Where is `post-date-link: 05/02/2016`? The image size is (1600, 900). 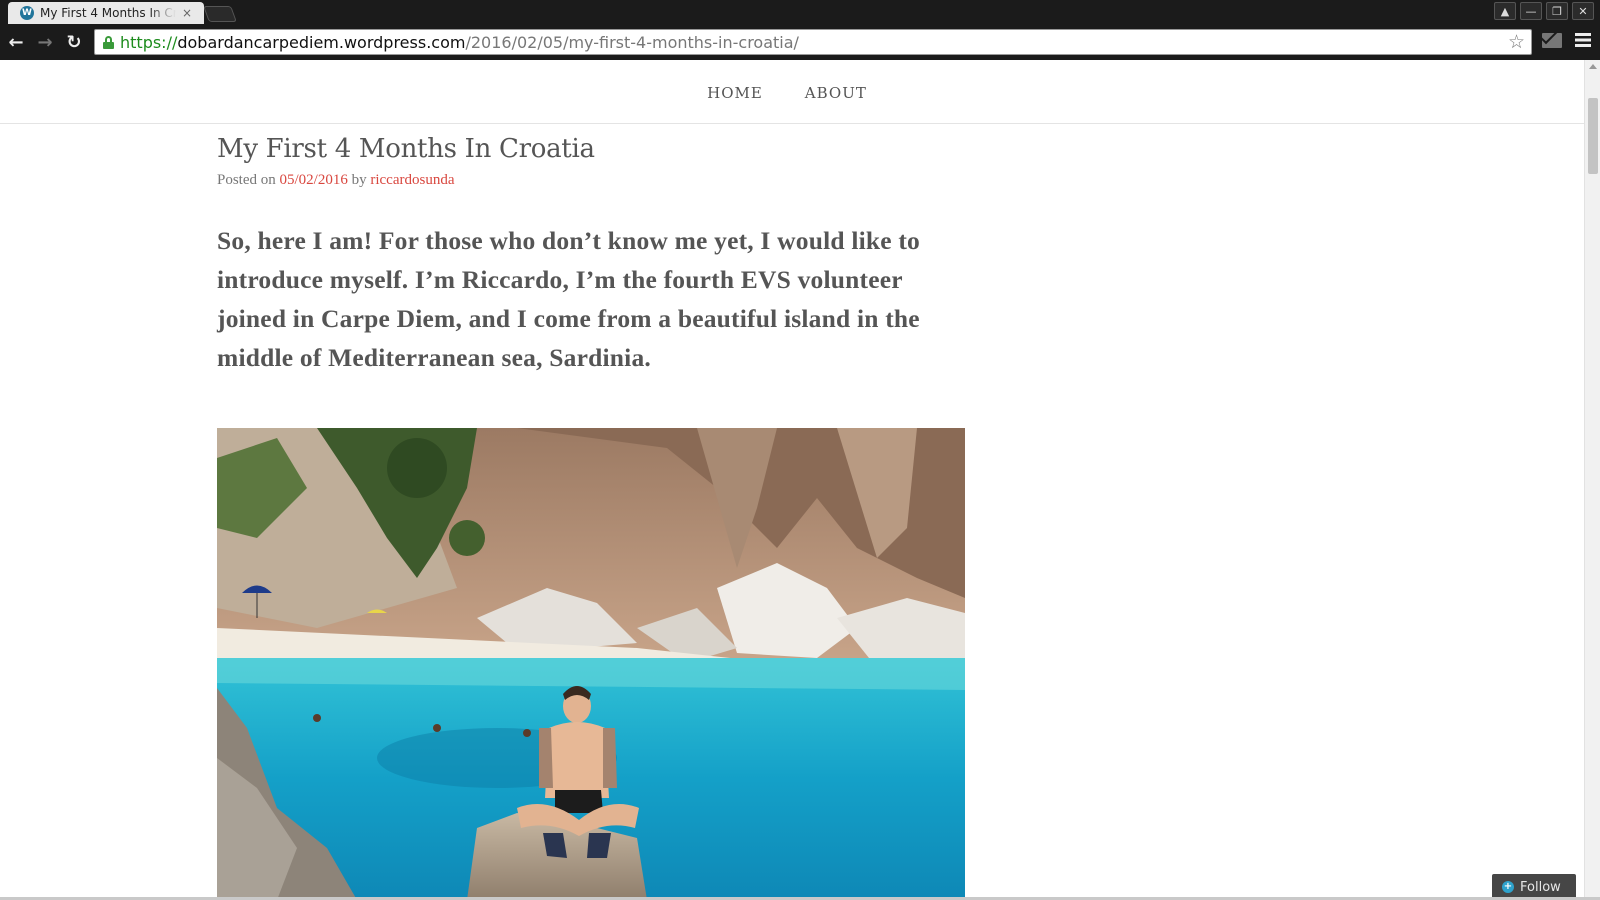 post-date-link: 05/02/2016 is located at coordinates (314, 180).